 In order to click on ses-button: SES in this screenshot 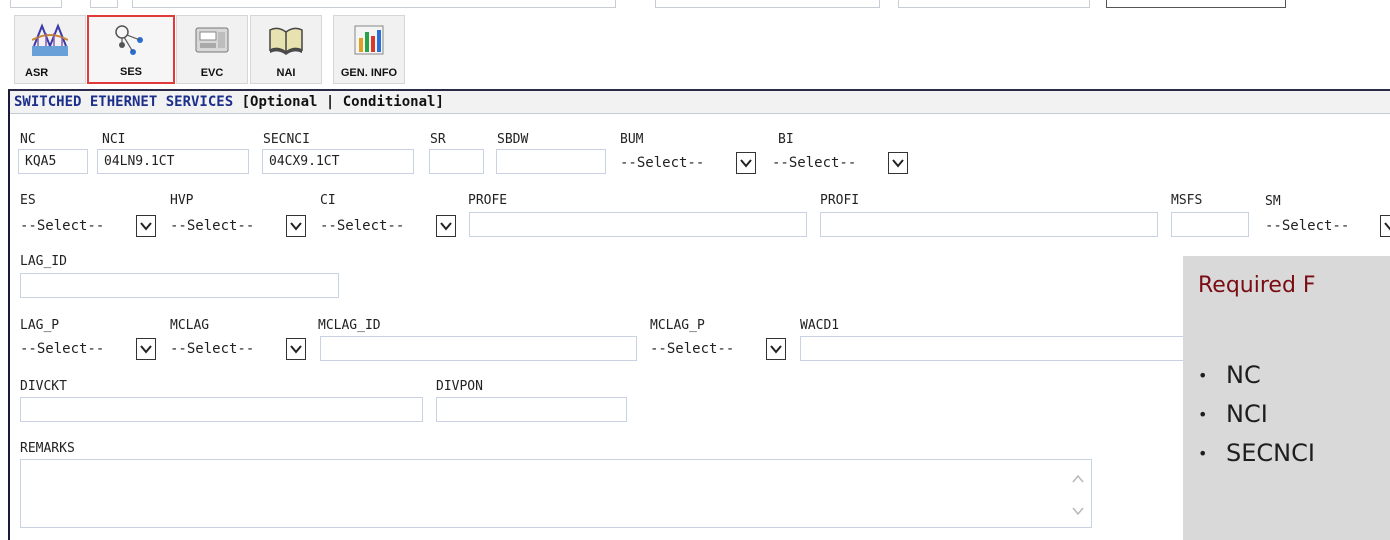, I will do `click(131, 49)`.